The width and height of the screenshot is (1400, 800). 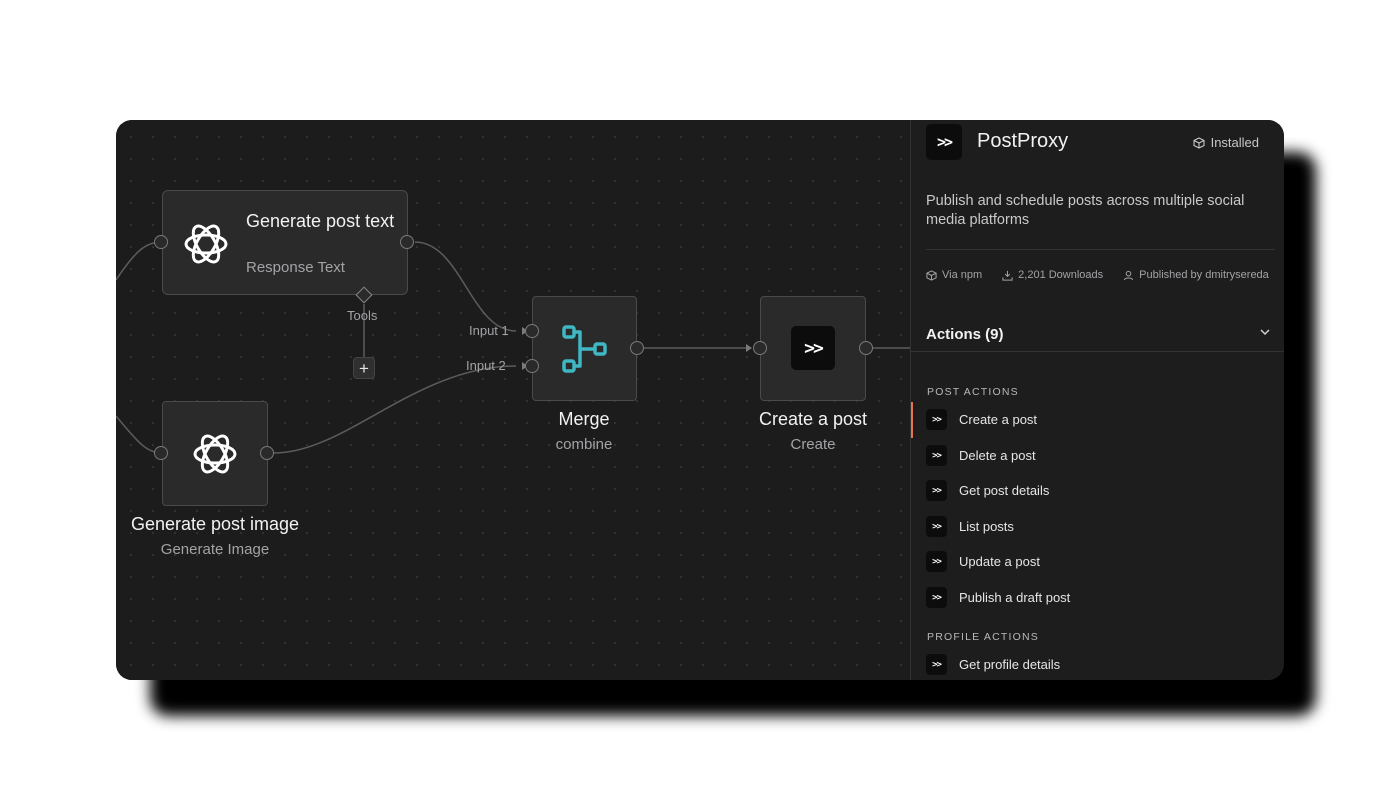 I want to click on node-subtitle: Create, so click(x=813, y=444).